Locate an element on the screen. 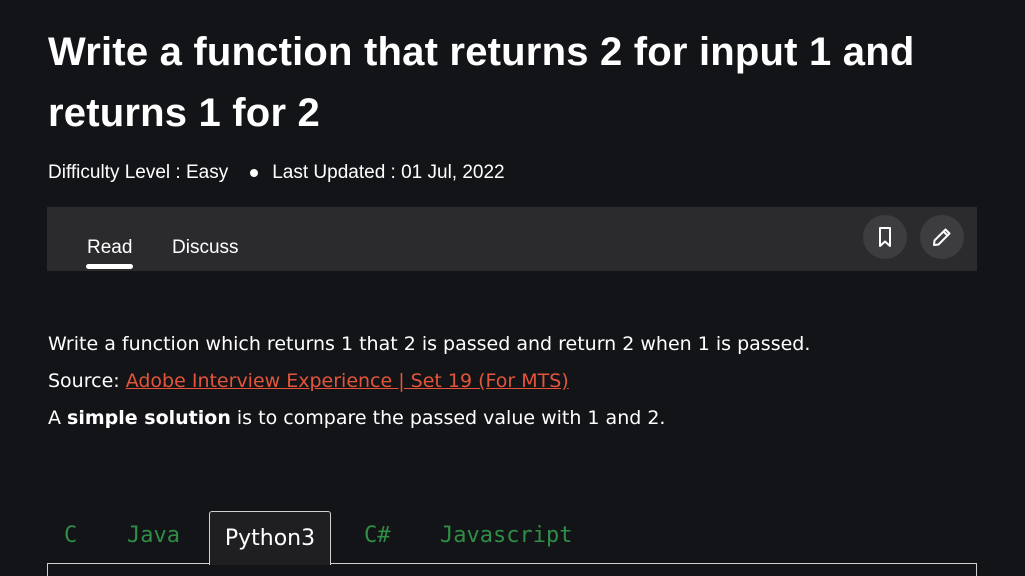  lang-tab-python3-label: Python3 is located at coordinates (270, 538).